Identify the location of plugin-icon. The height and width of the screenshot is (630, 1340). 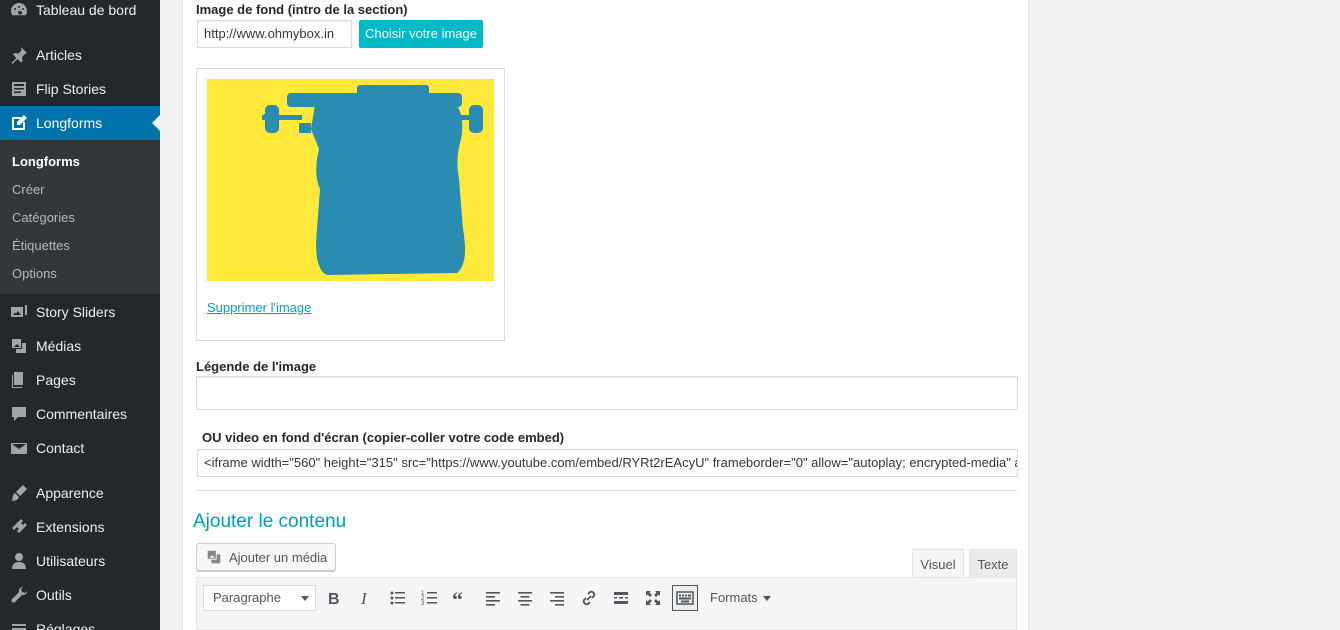
(18, 527).